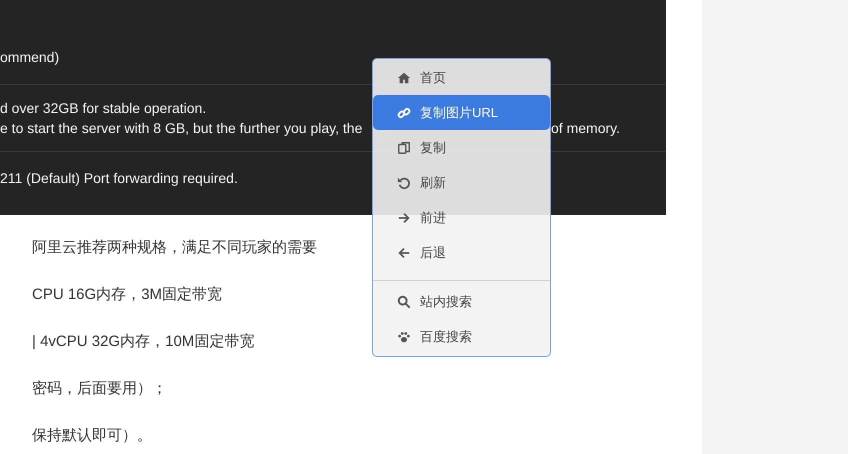 This screenshot has width=848, height=454. I want to click on table-text: e to start the server with 8 GB, but the further you play, the, so click(181, 128).